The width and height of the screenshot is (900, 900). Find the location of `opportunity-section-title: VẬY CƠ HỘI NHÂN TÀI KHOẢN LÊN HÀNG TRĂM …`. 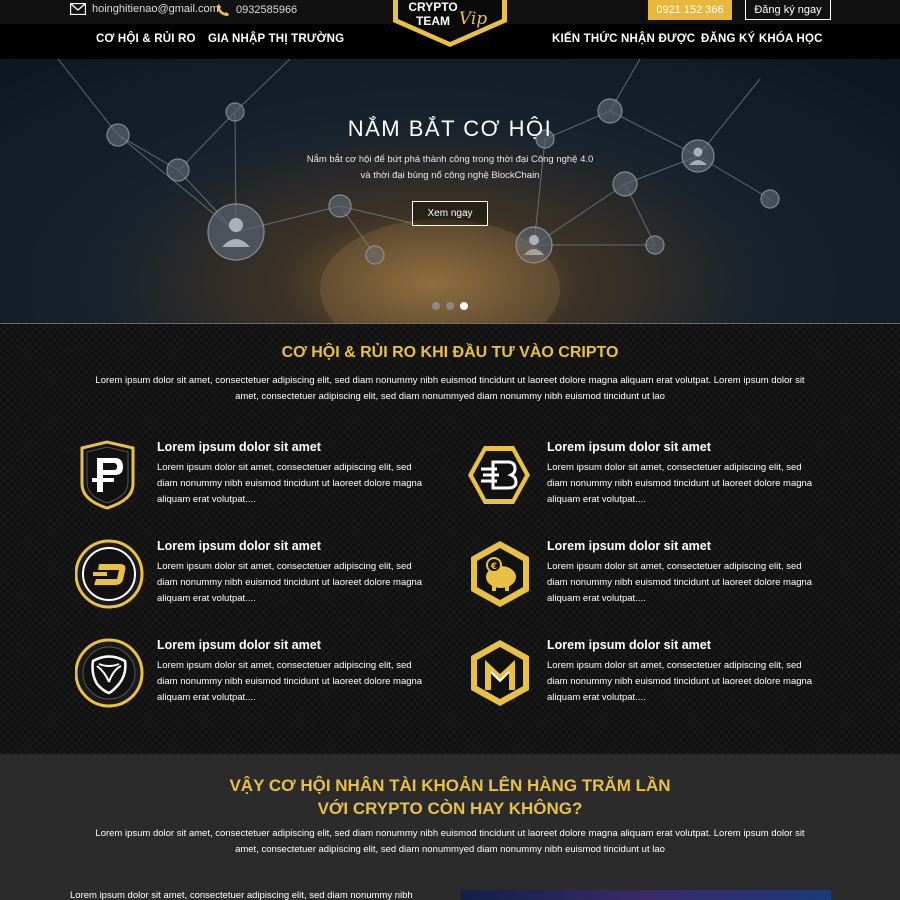

opportunity-section-title: VẬY CƠ HỘI NHÂN TÀI KHOẢN LÊN HÀNG TRĂM … is located at coordinates (450, 797).